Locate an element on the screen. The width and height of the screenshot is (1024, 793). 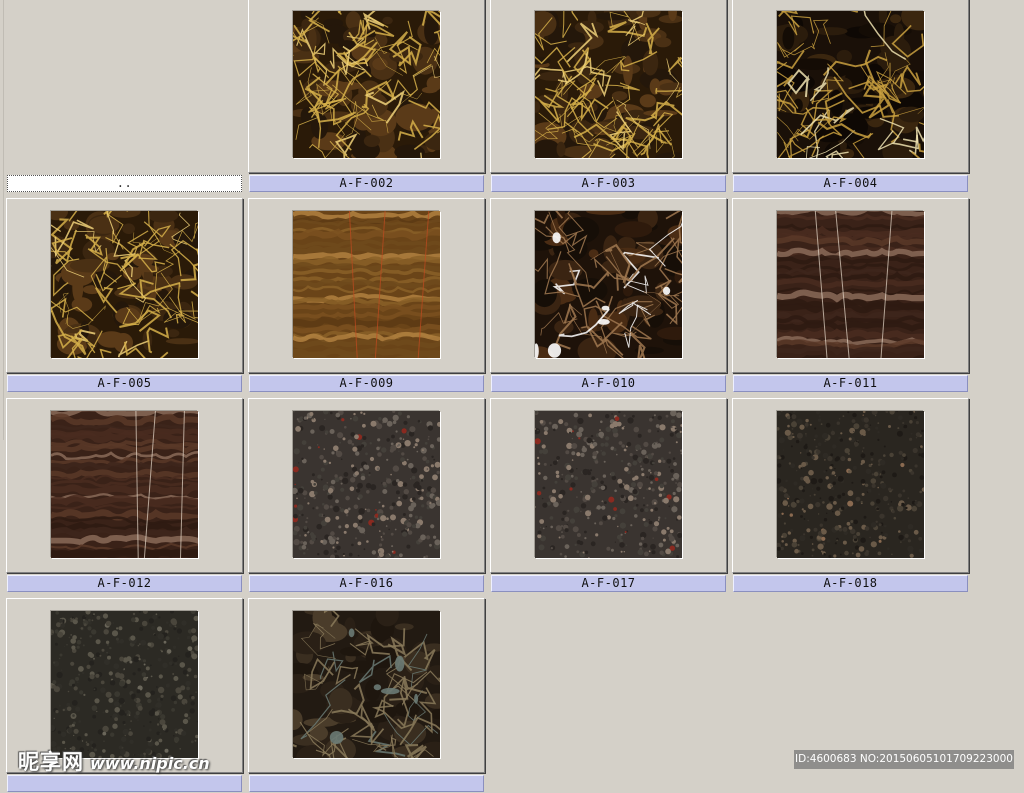
thumbnail-item: A-F-016 is located at coordinates (366, 495).